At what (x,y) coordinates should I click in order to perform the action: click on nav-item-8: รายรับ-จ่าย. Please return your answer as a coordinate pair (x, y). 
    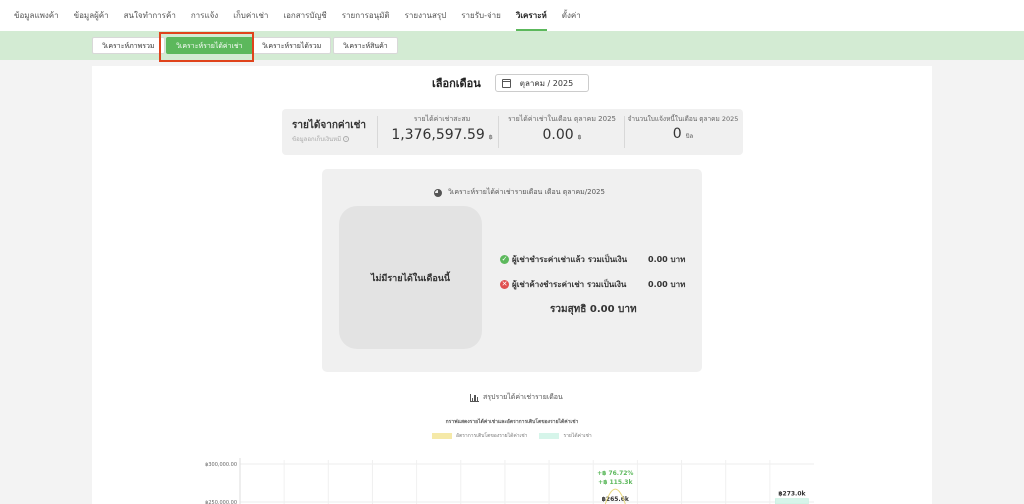
    Looking at the image, I should click on (481, 15).